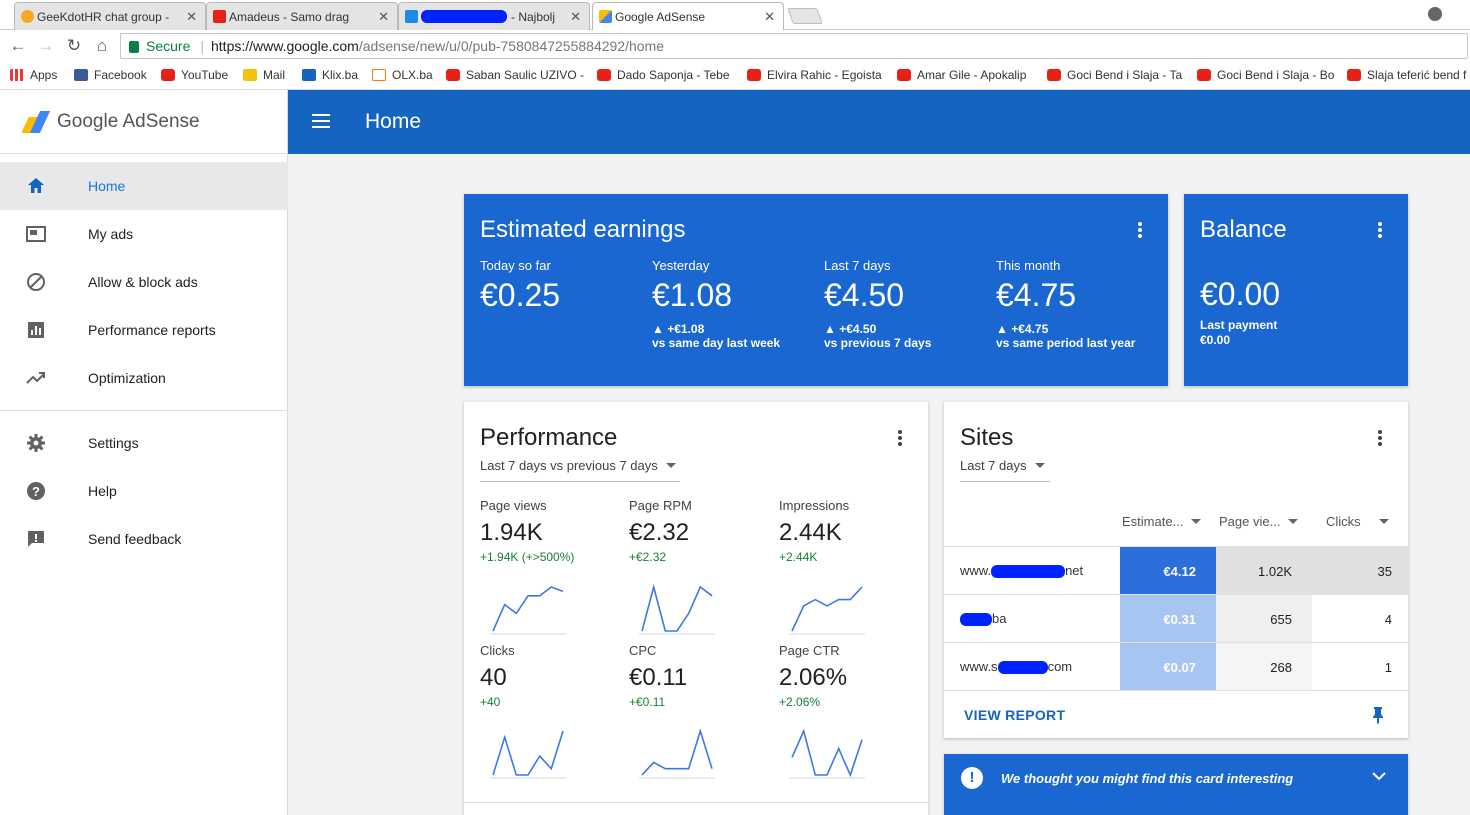  What do you see at coordinates (36, 378) in the screenshot?
I see `trending-up-icon` at bounding box center [36, 378].